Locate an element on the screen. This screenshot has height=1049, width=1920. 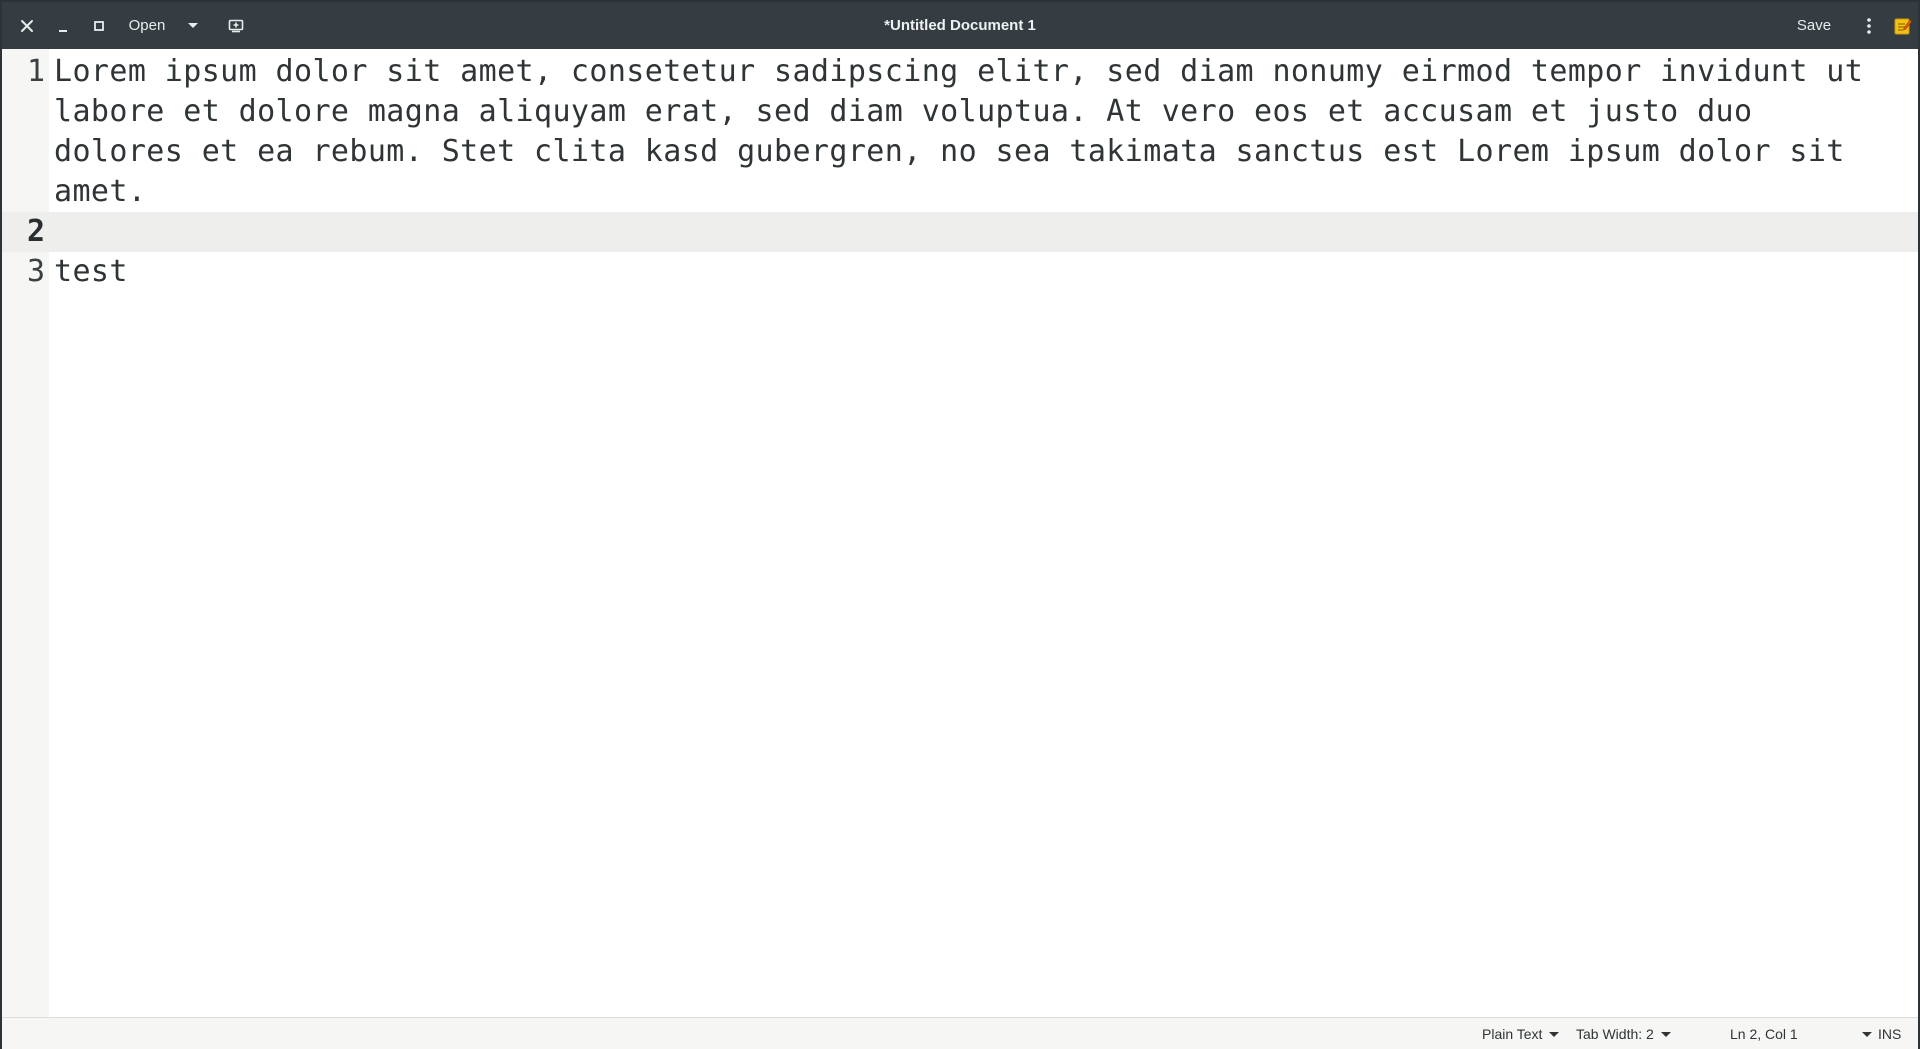
tab-width-label: Tab Width: 2 is located at coordinates (1615, 1034).